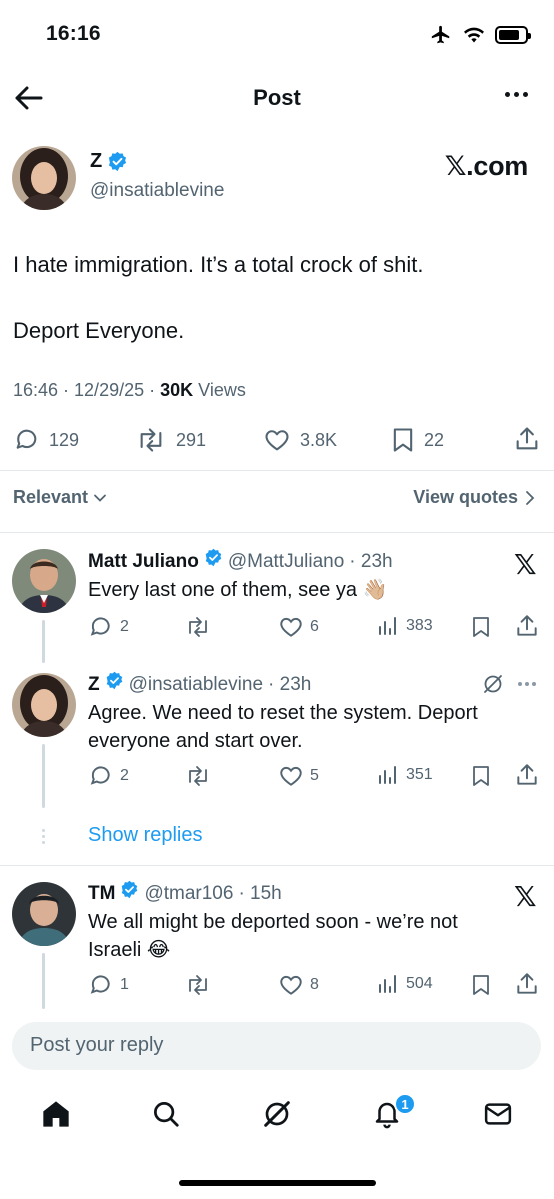  Describe the element at coordinates (86, 390) in the screenshot. I see `post-timestamp: 16:46 · 12/29/25 ·` at that location.